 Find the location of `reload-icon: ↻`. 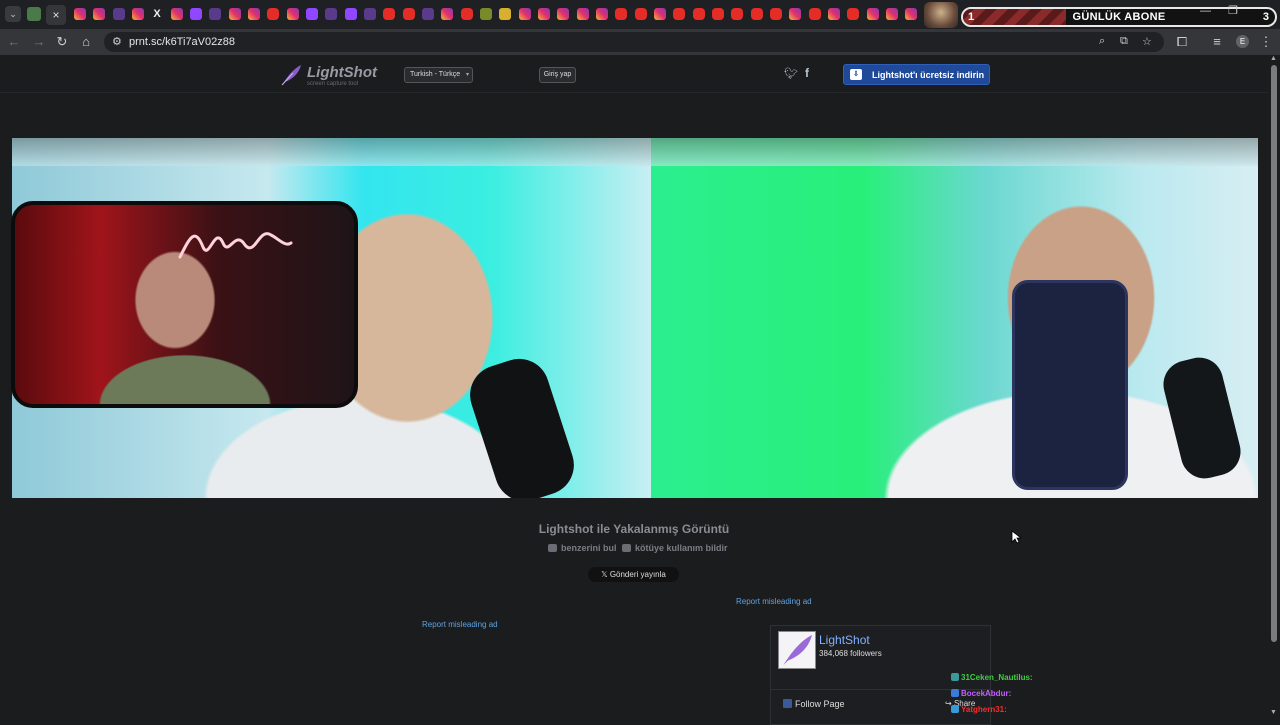

reload-icon: ↻ is located at coordinates (62, 42).